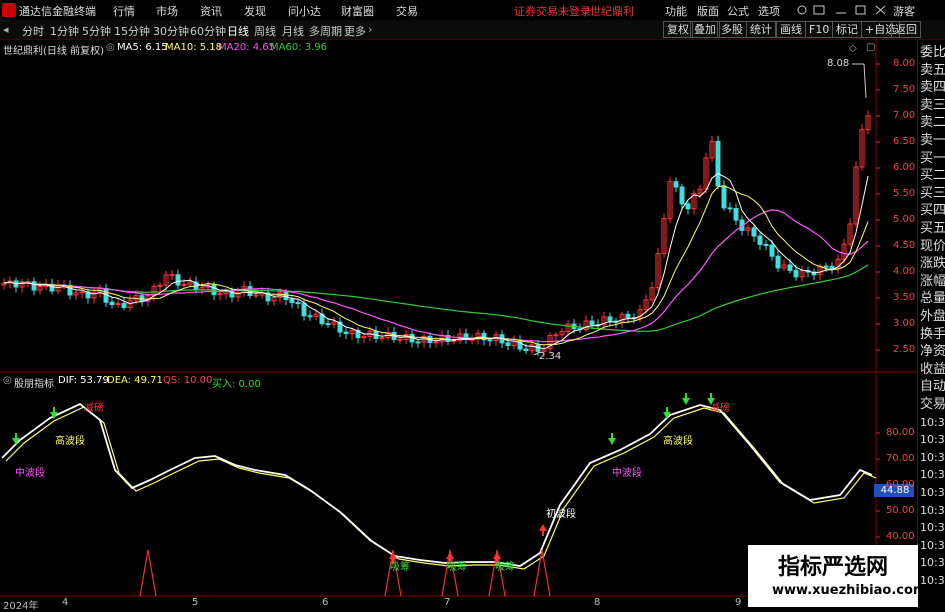  I want to click on f10-button: F10, so click(819, 29).